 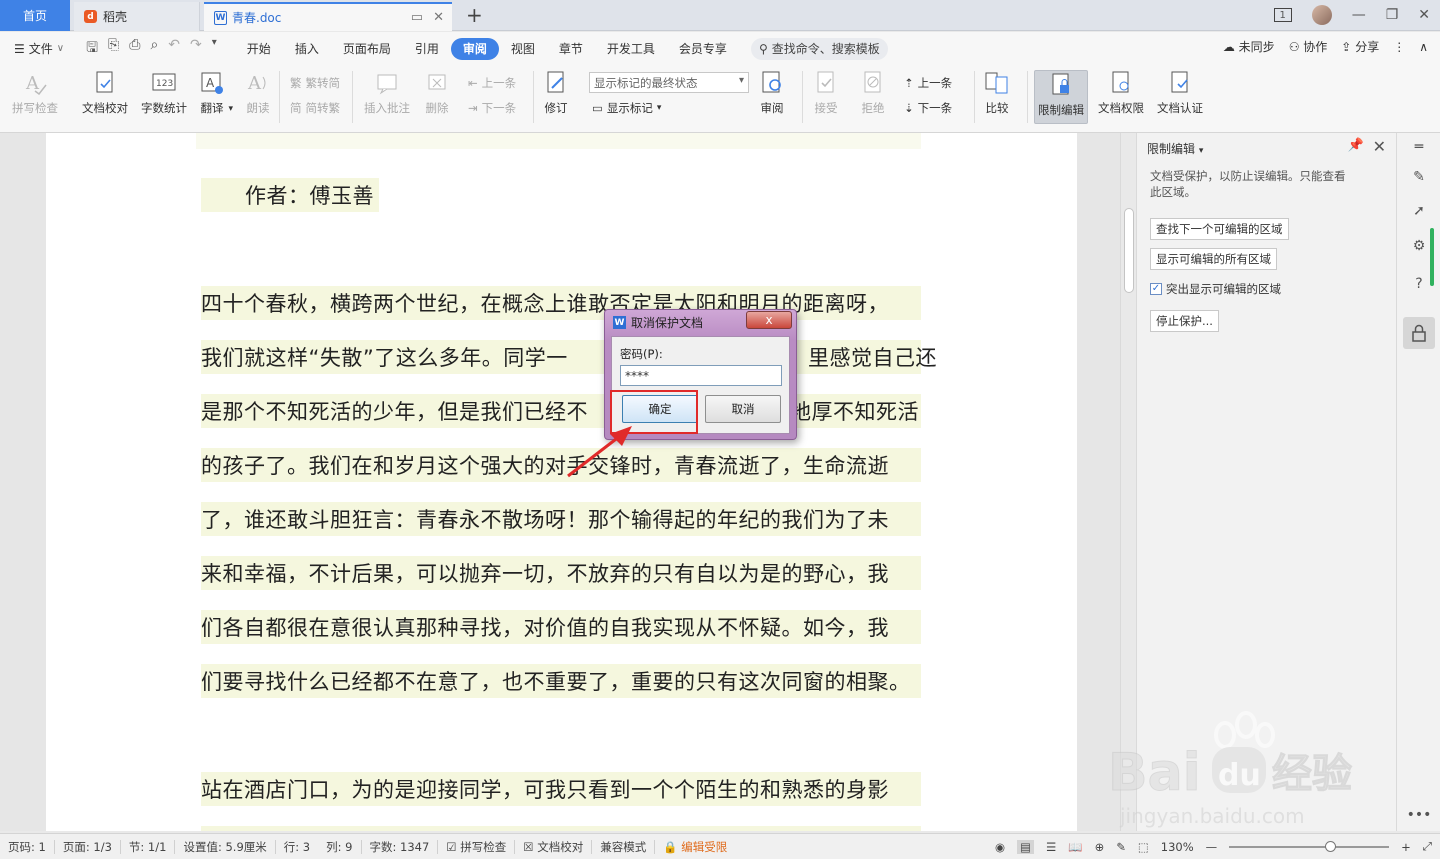 What do you see at coordinates (556, 92) in the screenshot?
I see `track-changes-button: 修订` at bounding box center [556, 92].